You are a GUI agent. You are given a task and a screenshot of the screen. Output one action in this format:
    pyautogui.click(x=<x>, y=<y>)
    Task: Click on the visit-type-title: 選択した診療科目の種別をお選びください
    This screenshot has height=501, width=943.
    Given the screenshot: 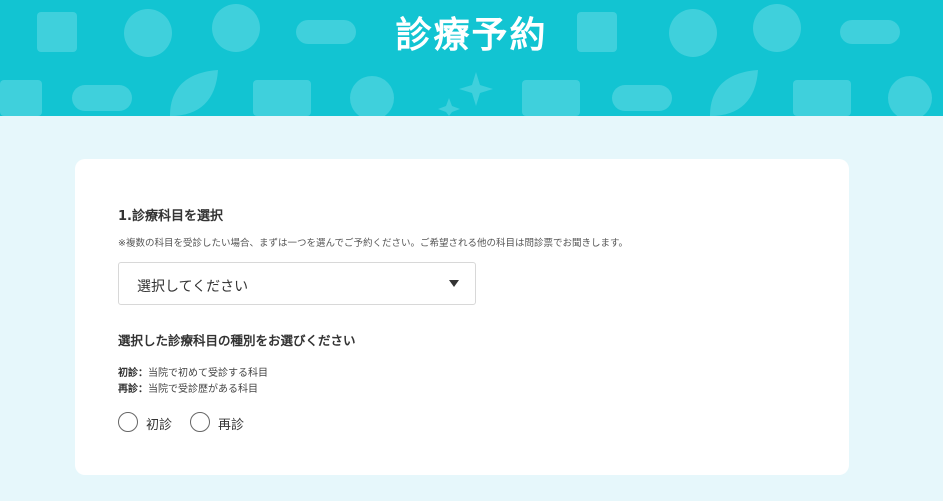 What is the action you would take?
    pyautogui.click(x=237, y=340)
    